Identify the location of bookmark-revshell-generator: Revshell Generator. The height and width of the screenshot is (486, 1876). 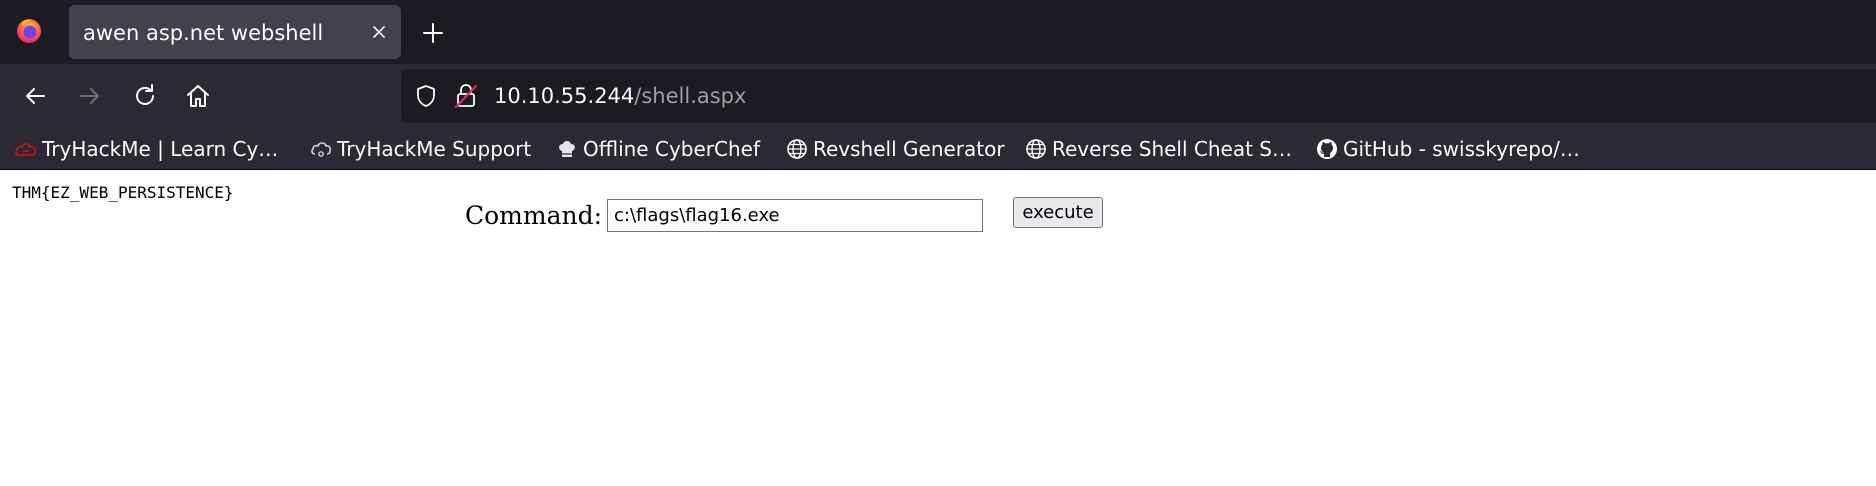
(895, 149).